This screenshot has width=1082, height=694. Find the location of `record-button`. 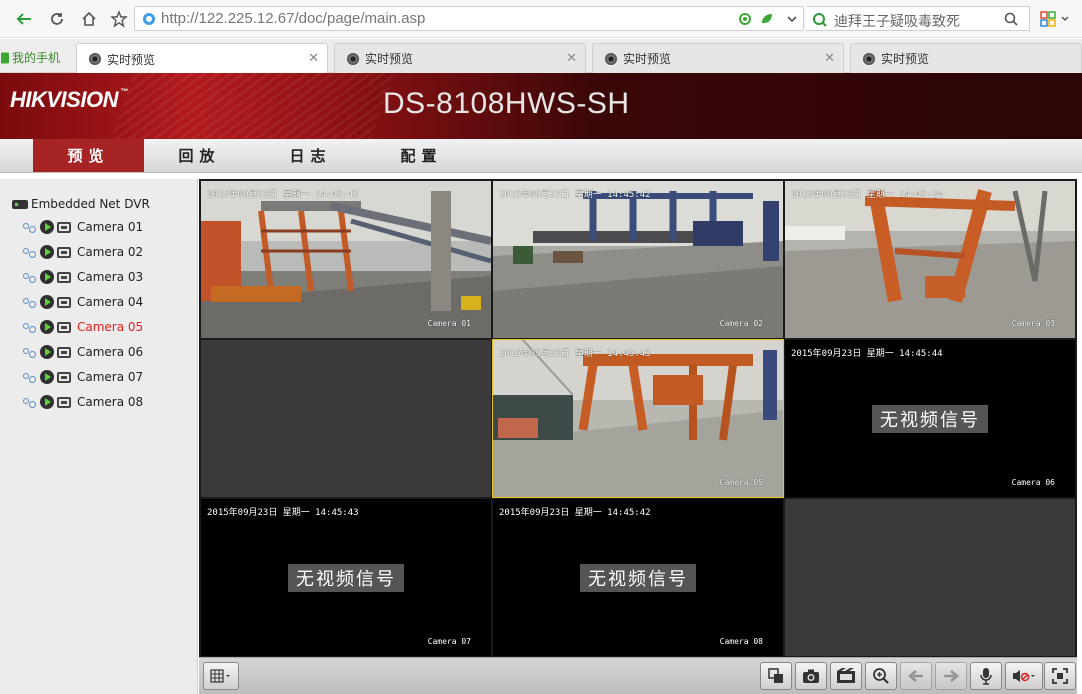

record-button is located at coordinates (846, 676).